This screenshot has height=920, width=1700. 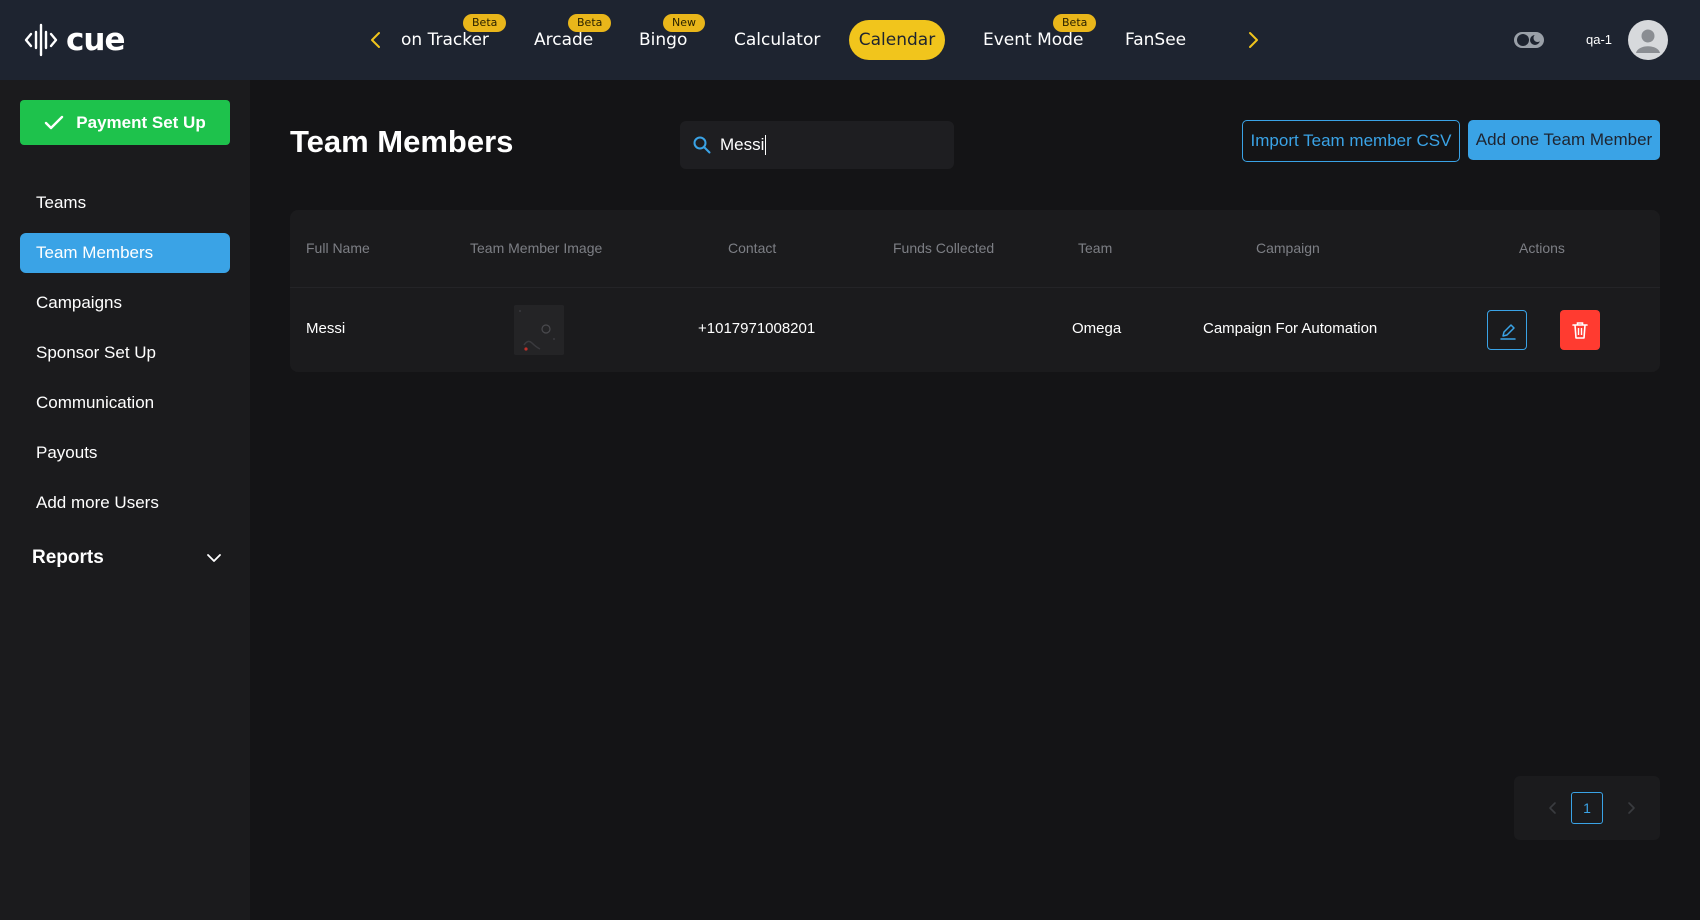 What do you see at coordinates (1288, 248) in the screenshot?
I see `column-header-campaign: Campaign` at bounding box center [1288, 248].